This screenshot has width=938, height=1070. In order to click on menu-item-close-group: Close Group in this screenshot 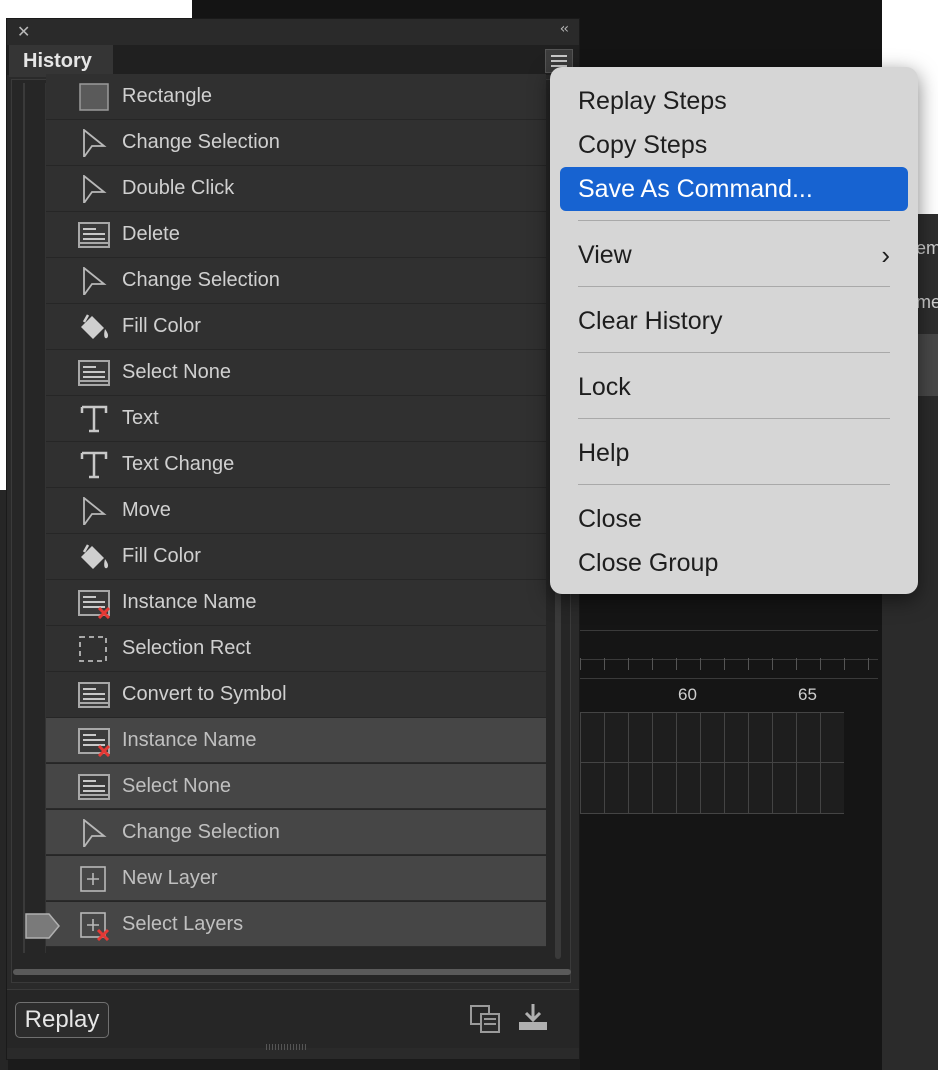, I will do `click(734, 563)`.